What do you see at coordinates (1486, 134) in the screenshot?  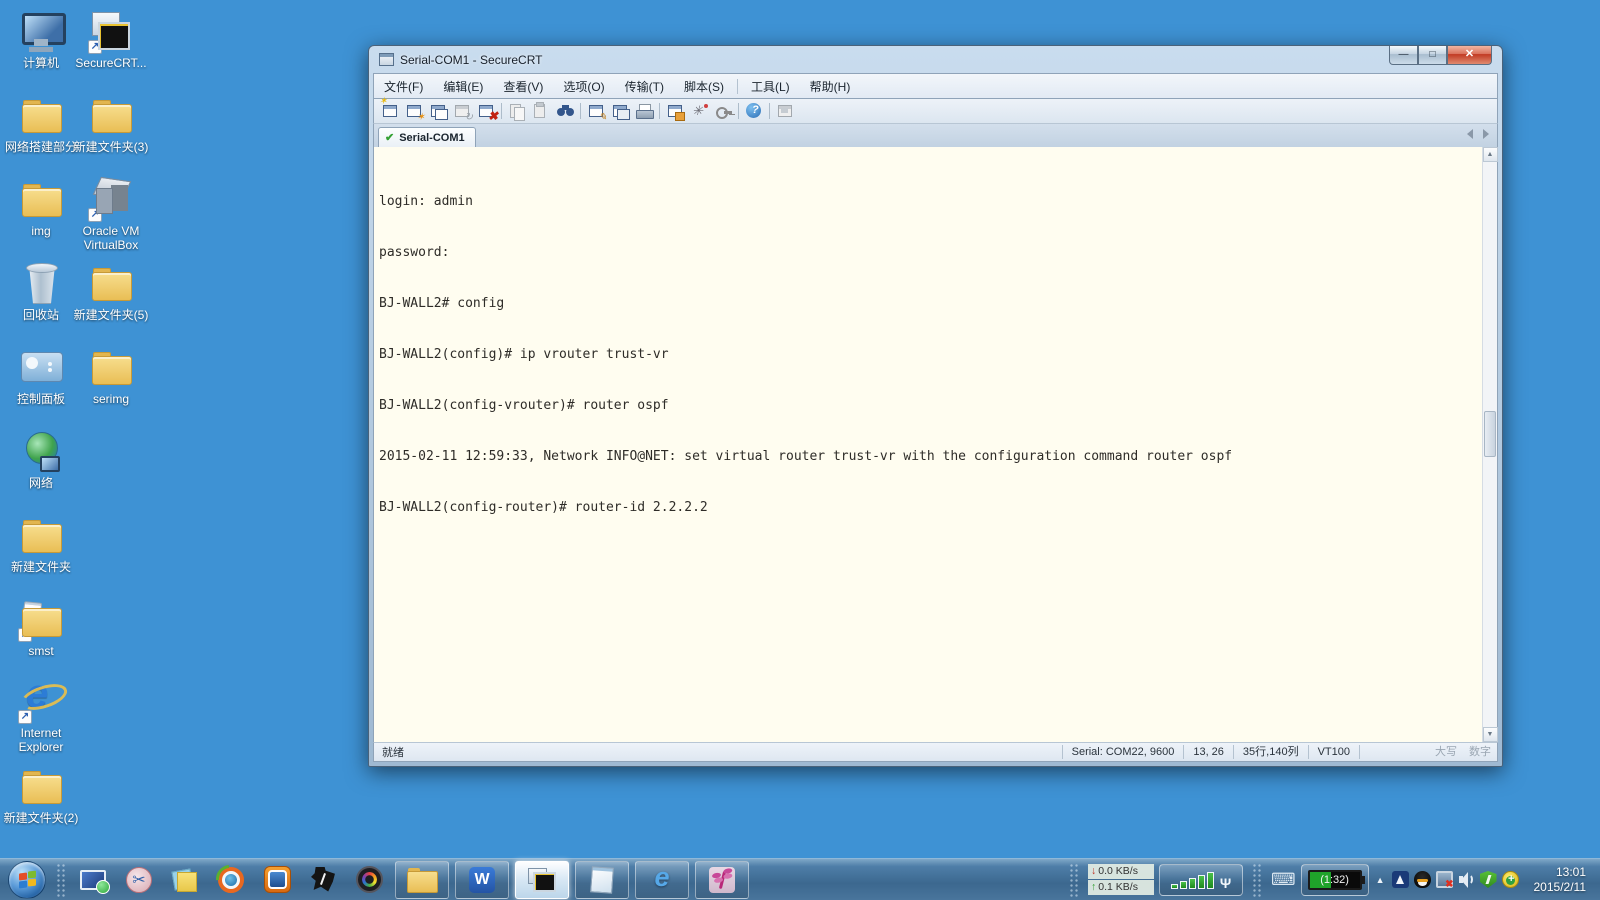 I see `tab-scroll-right-icon` at bounding box center [1486, 134].